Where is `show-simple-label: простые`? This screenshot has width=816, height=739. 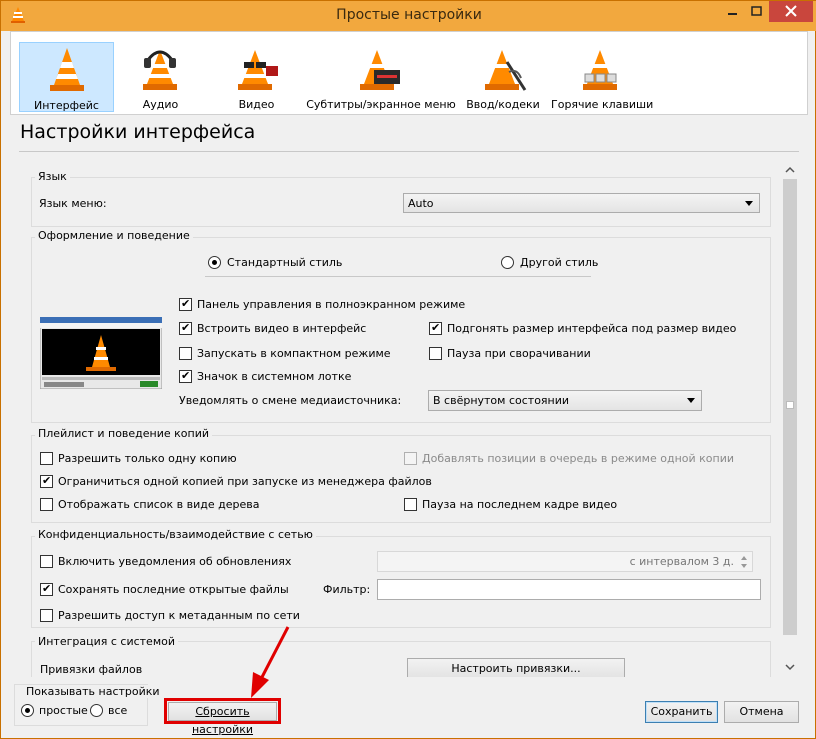
show-simple-label: простые is located at coordinates (63, 710).